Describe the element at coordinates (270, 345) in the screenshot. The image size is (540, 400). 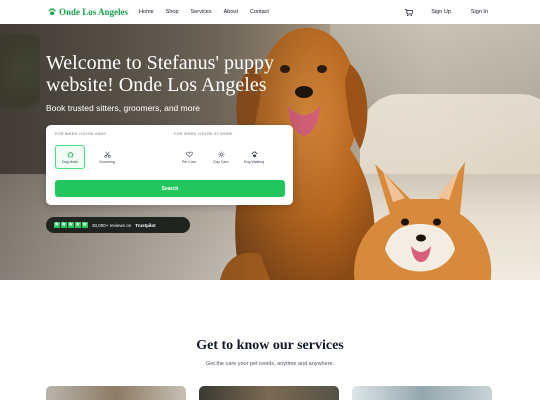
I see `services-title: Get to know our services` at that location.